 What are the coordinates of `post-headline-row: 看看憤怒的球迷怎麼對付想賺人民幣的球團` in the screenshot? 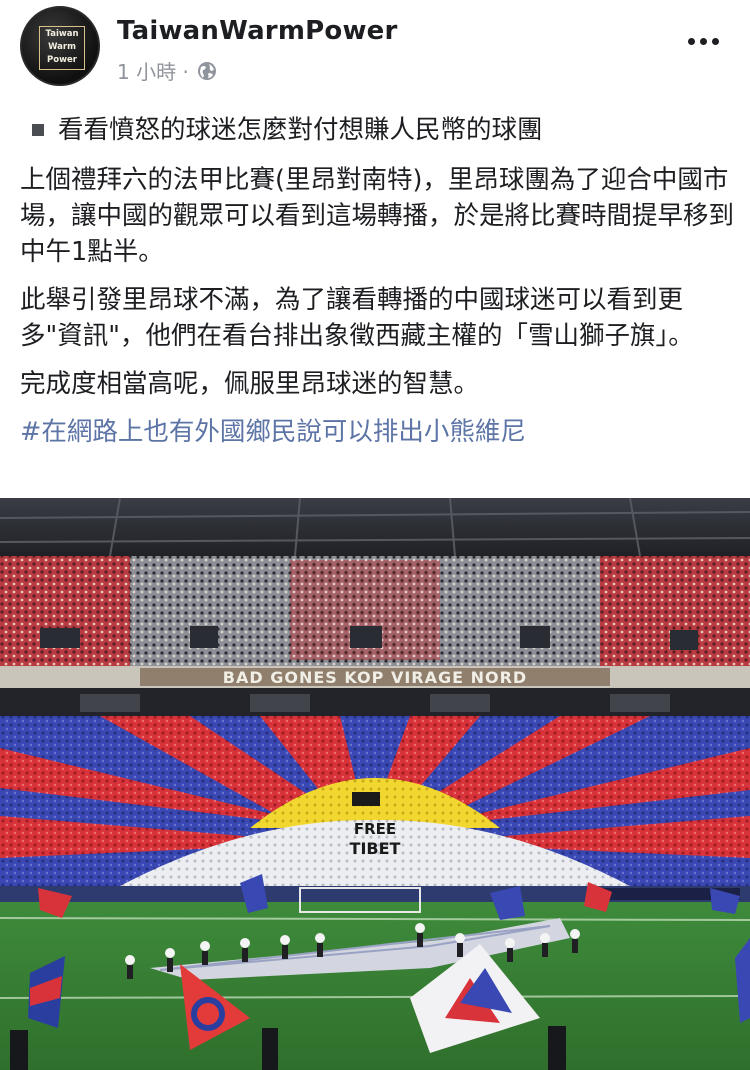 It's located at (377, 130).